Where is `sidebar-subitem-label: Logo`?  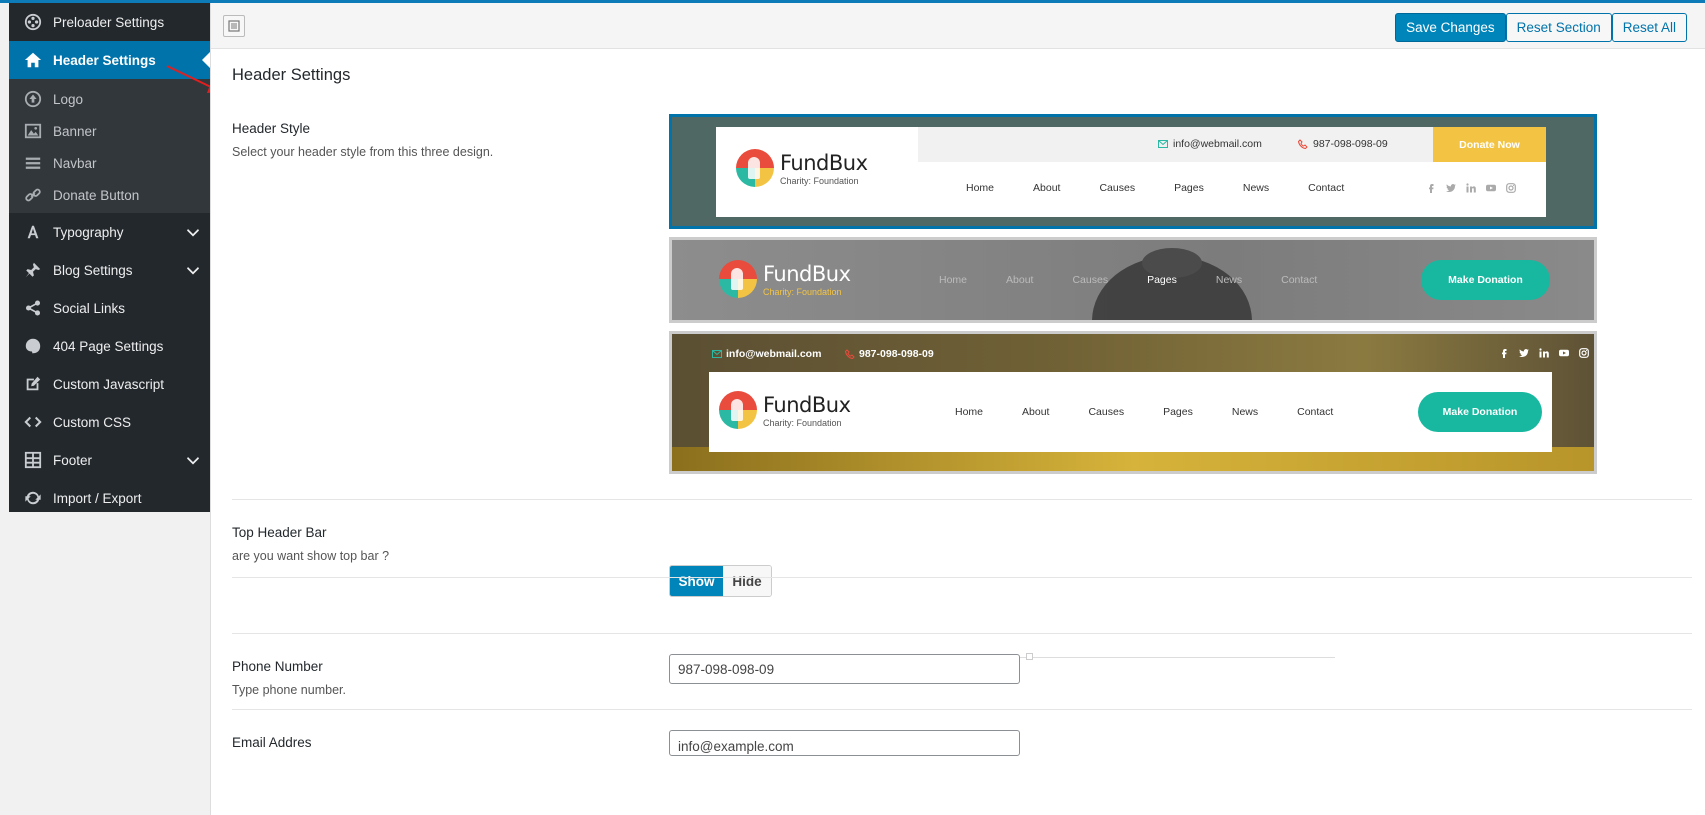 sidebar-subitem-label: Logo is located at coordinates (68, 99).